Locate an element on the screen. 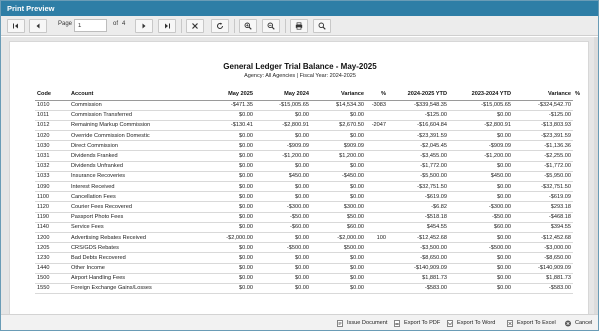 This screenshot has width=599, height=331. page-number-input is located at coordinates (90, 25).